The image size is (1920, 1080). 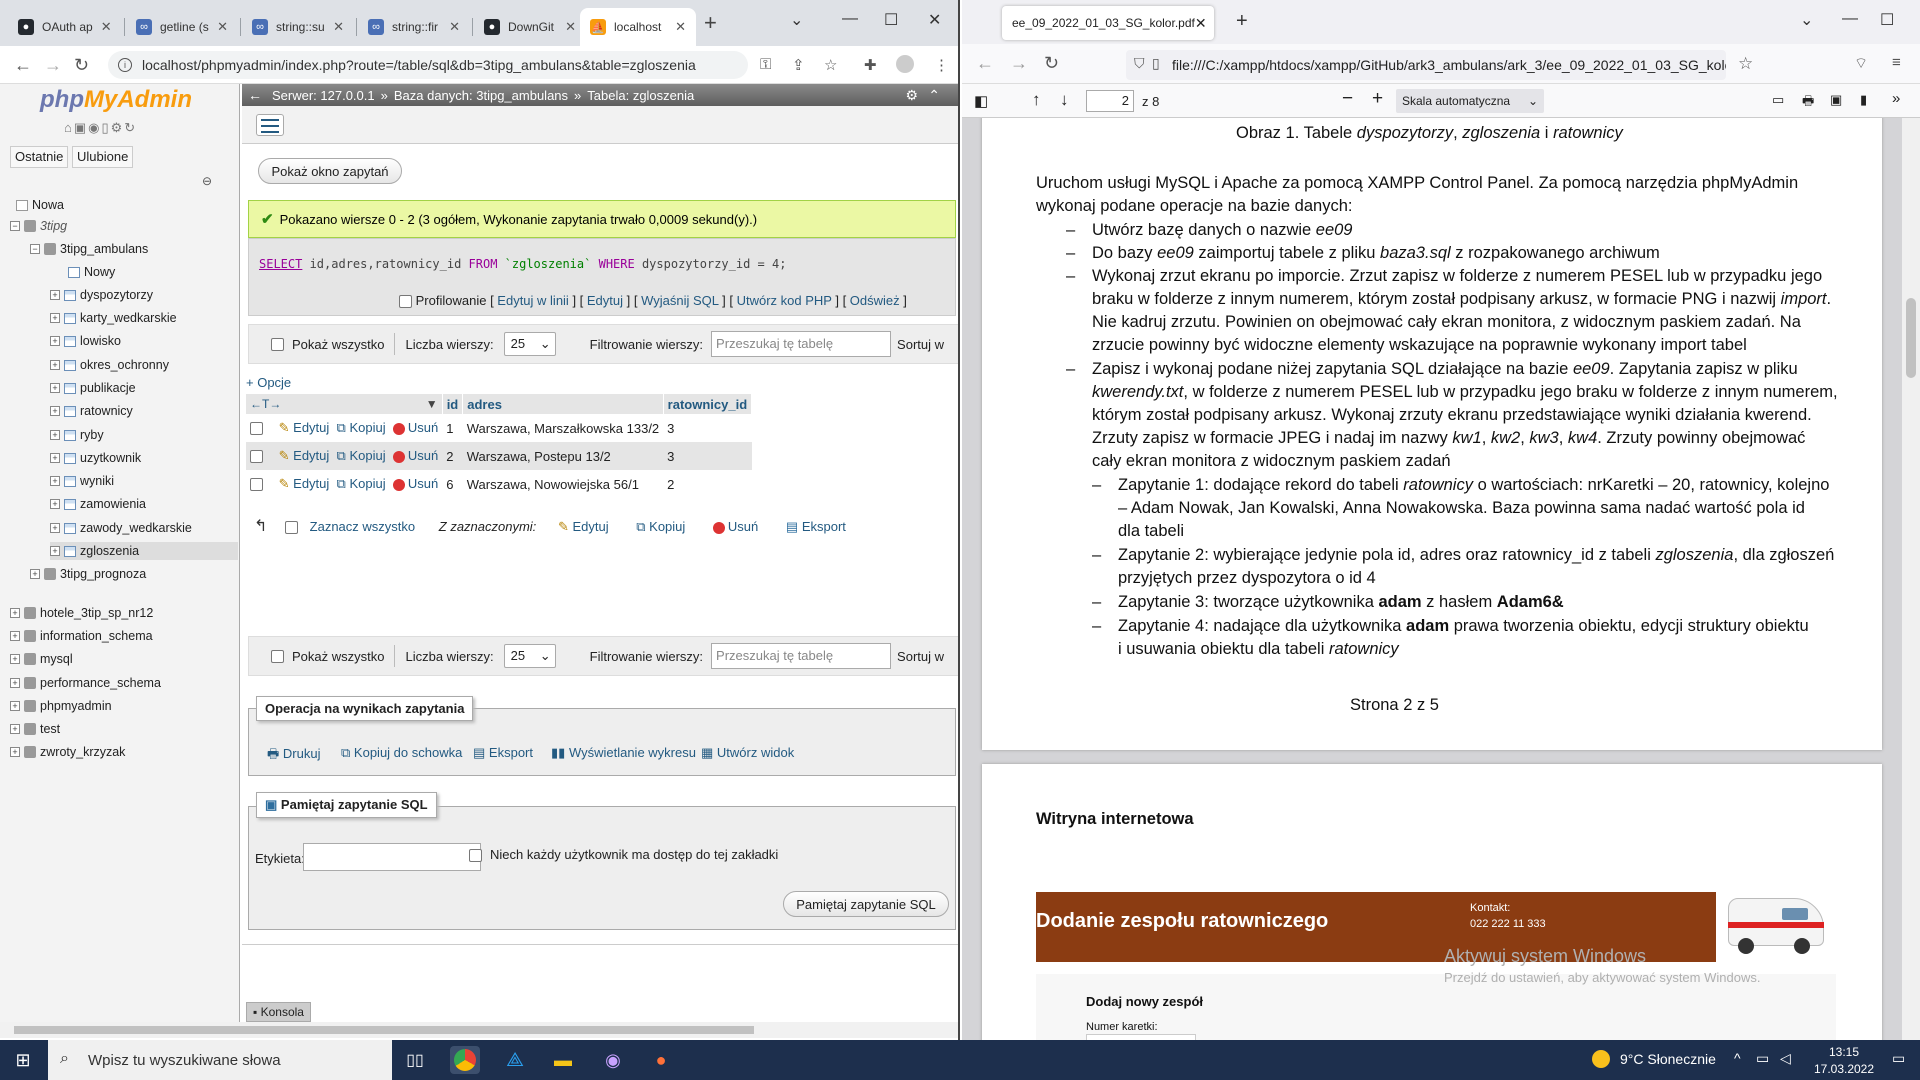 What do you see at coordinates (255, 95) in the screenshot?
I see `collapse-nav-arrow-icon: ←` at bounding box center [255, 95].